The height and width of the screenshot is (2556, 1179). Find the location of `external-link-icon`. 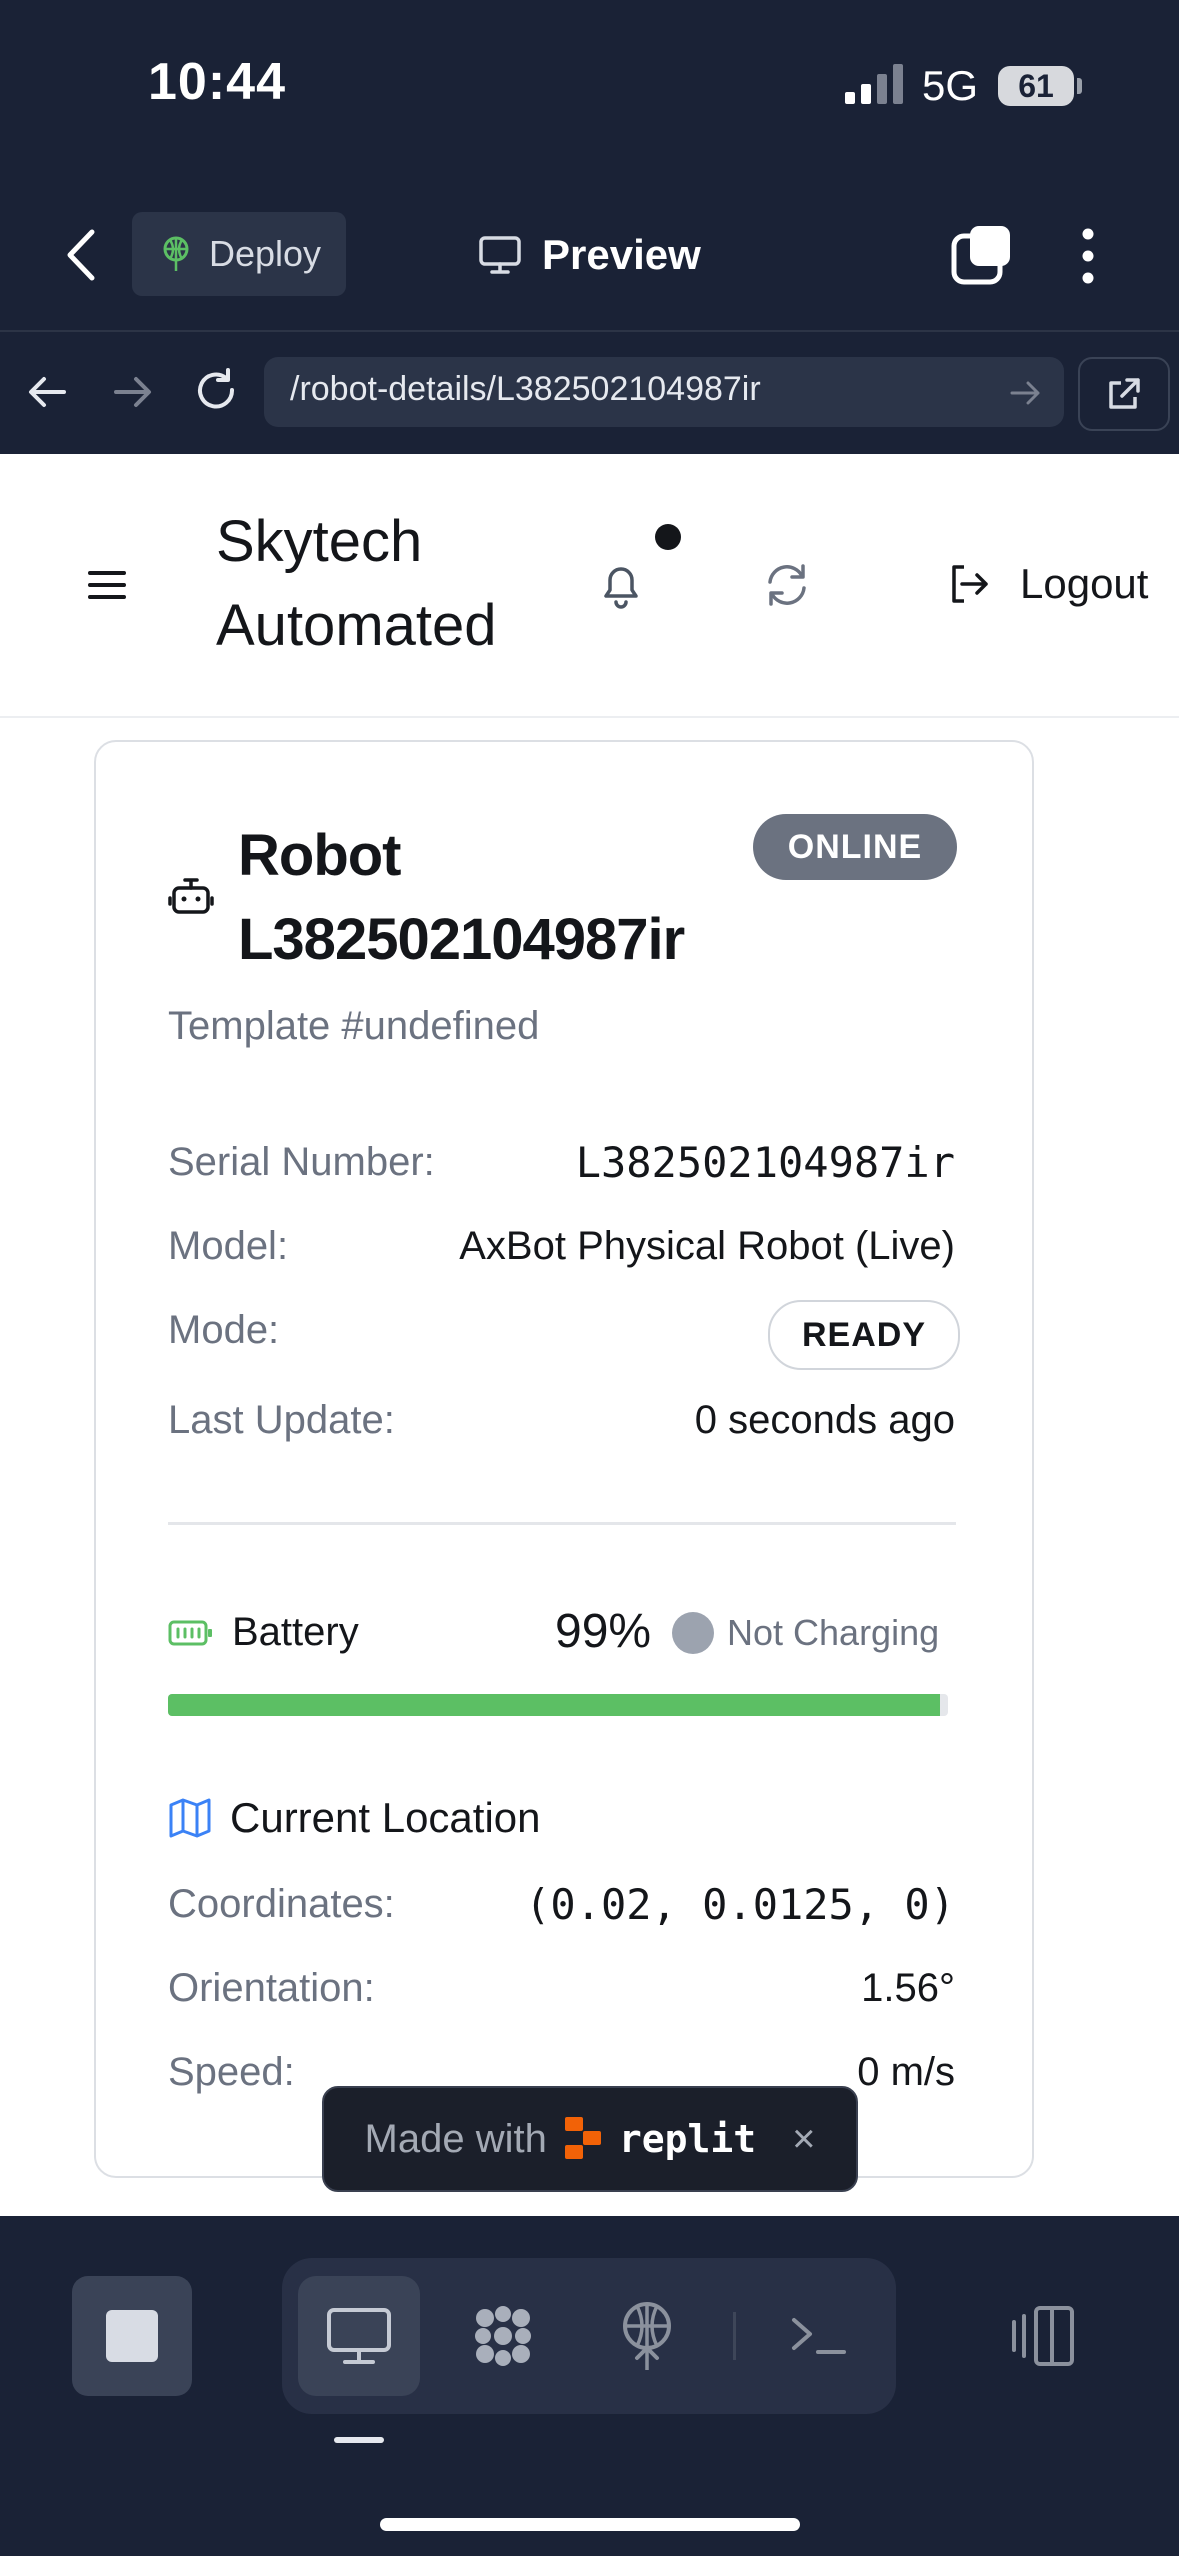

external-link-icon is located at coordinates (1124, 393).